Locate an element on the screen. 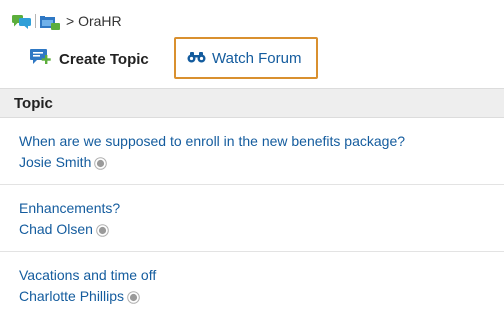 Image resolution: width=504 pixels, height=319 pixels. topic-author-line: Charlotte Phillips is located at coordinates (261, 296).